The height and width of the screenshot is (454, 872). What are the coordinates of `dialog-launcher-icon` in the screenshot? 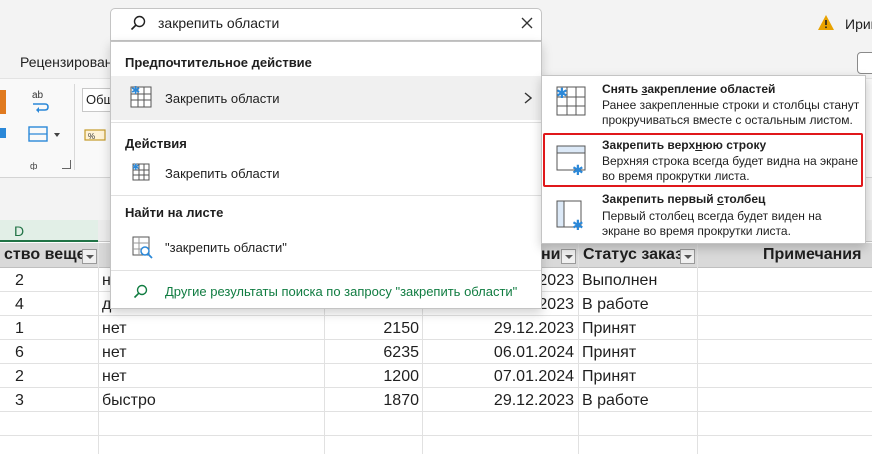 It's located at (66, 164).